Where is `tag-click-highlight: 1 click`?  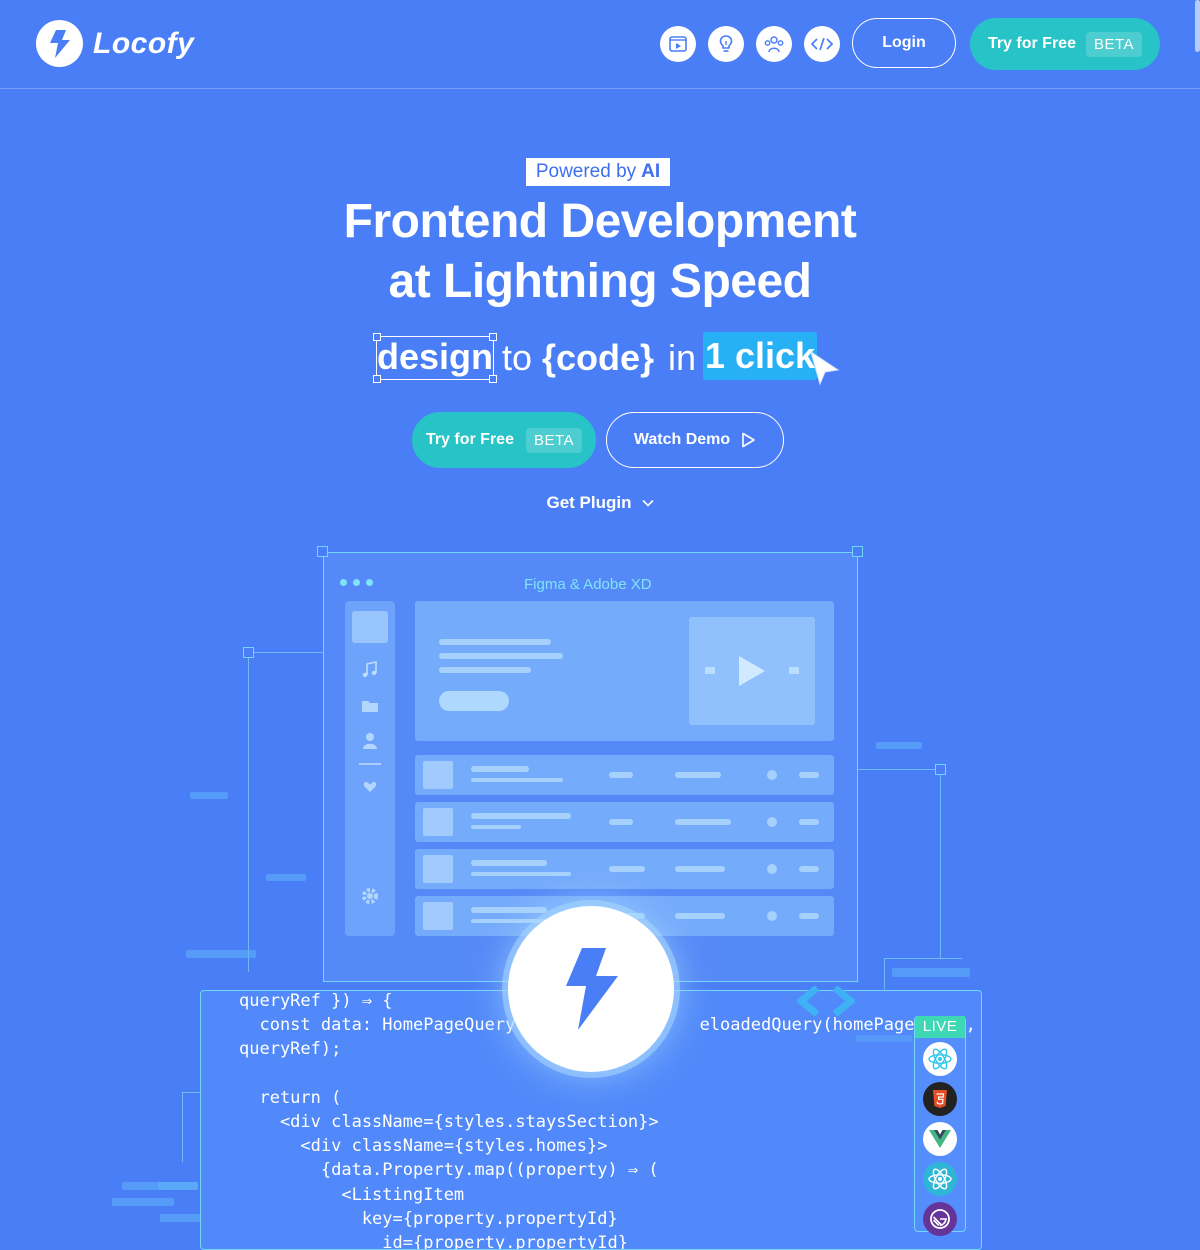
tag-click-highlight: 1 click is located at coordinates (760, 356).